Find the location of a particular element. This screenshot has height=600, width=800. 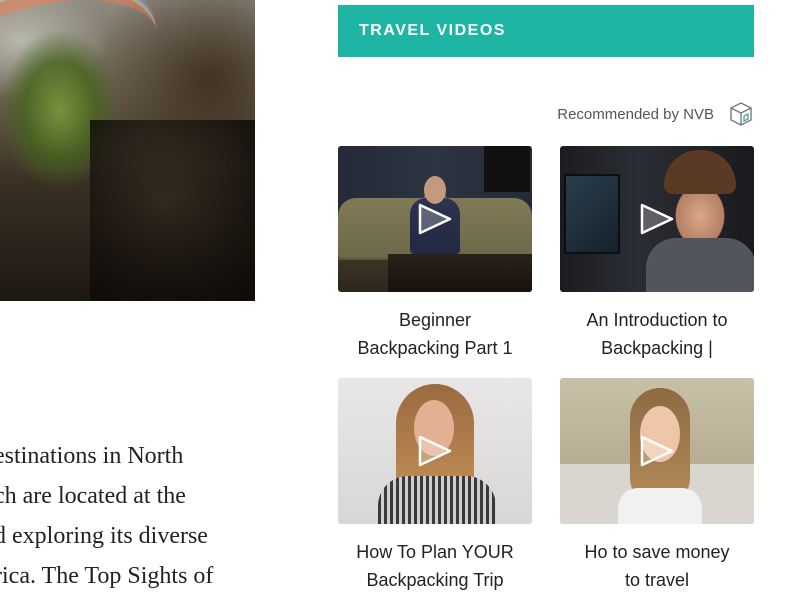

nvb-cube-icon is located at coordinates (741, 114).